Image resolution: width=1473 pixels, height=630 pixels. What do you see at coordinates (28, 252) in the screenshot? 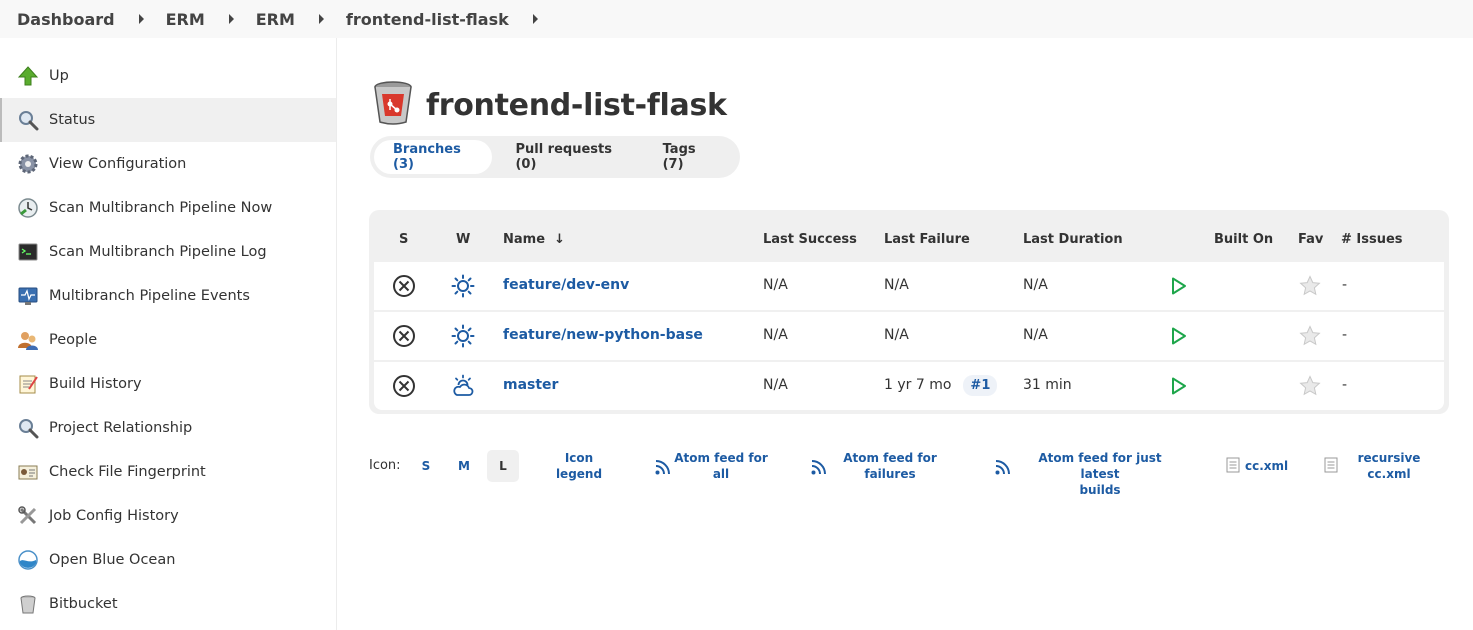
I see `terminal-icon` at bounding box center [28, 252].